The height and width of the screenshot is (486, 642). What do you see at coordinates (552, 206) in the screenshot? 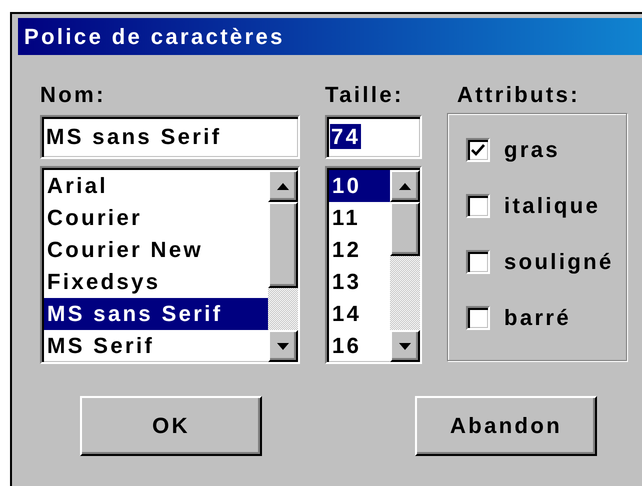
I see `checkbox-label: italique` at bounding box center [552, 206].